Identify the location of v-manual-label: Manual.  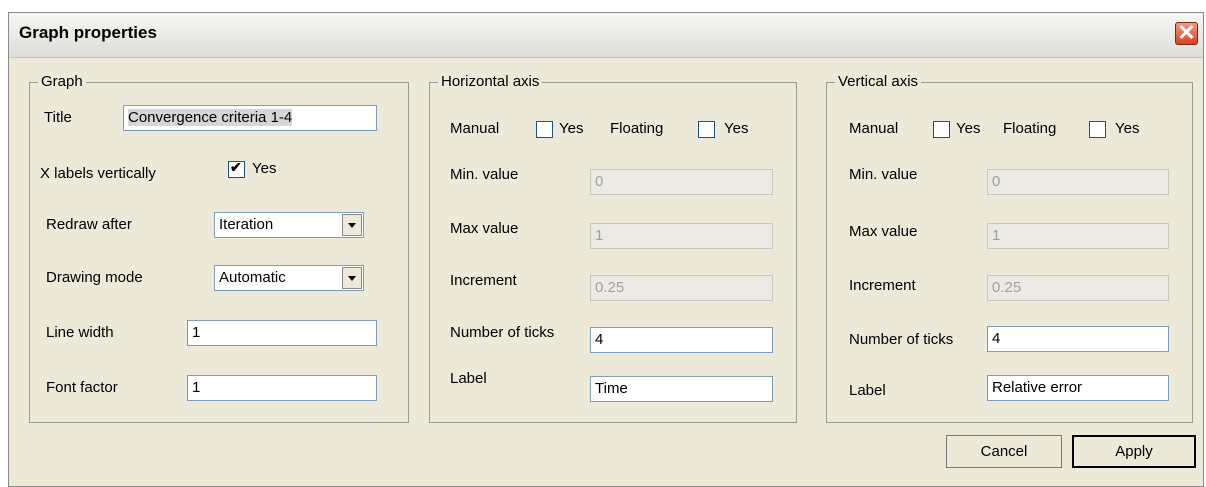
(874, 128).